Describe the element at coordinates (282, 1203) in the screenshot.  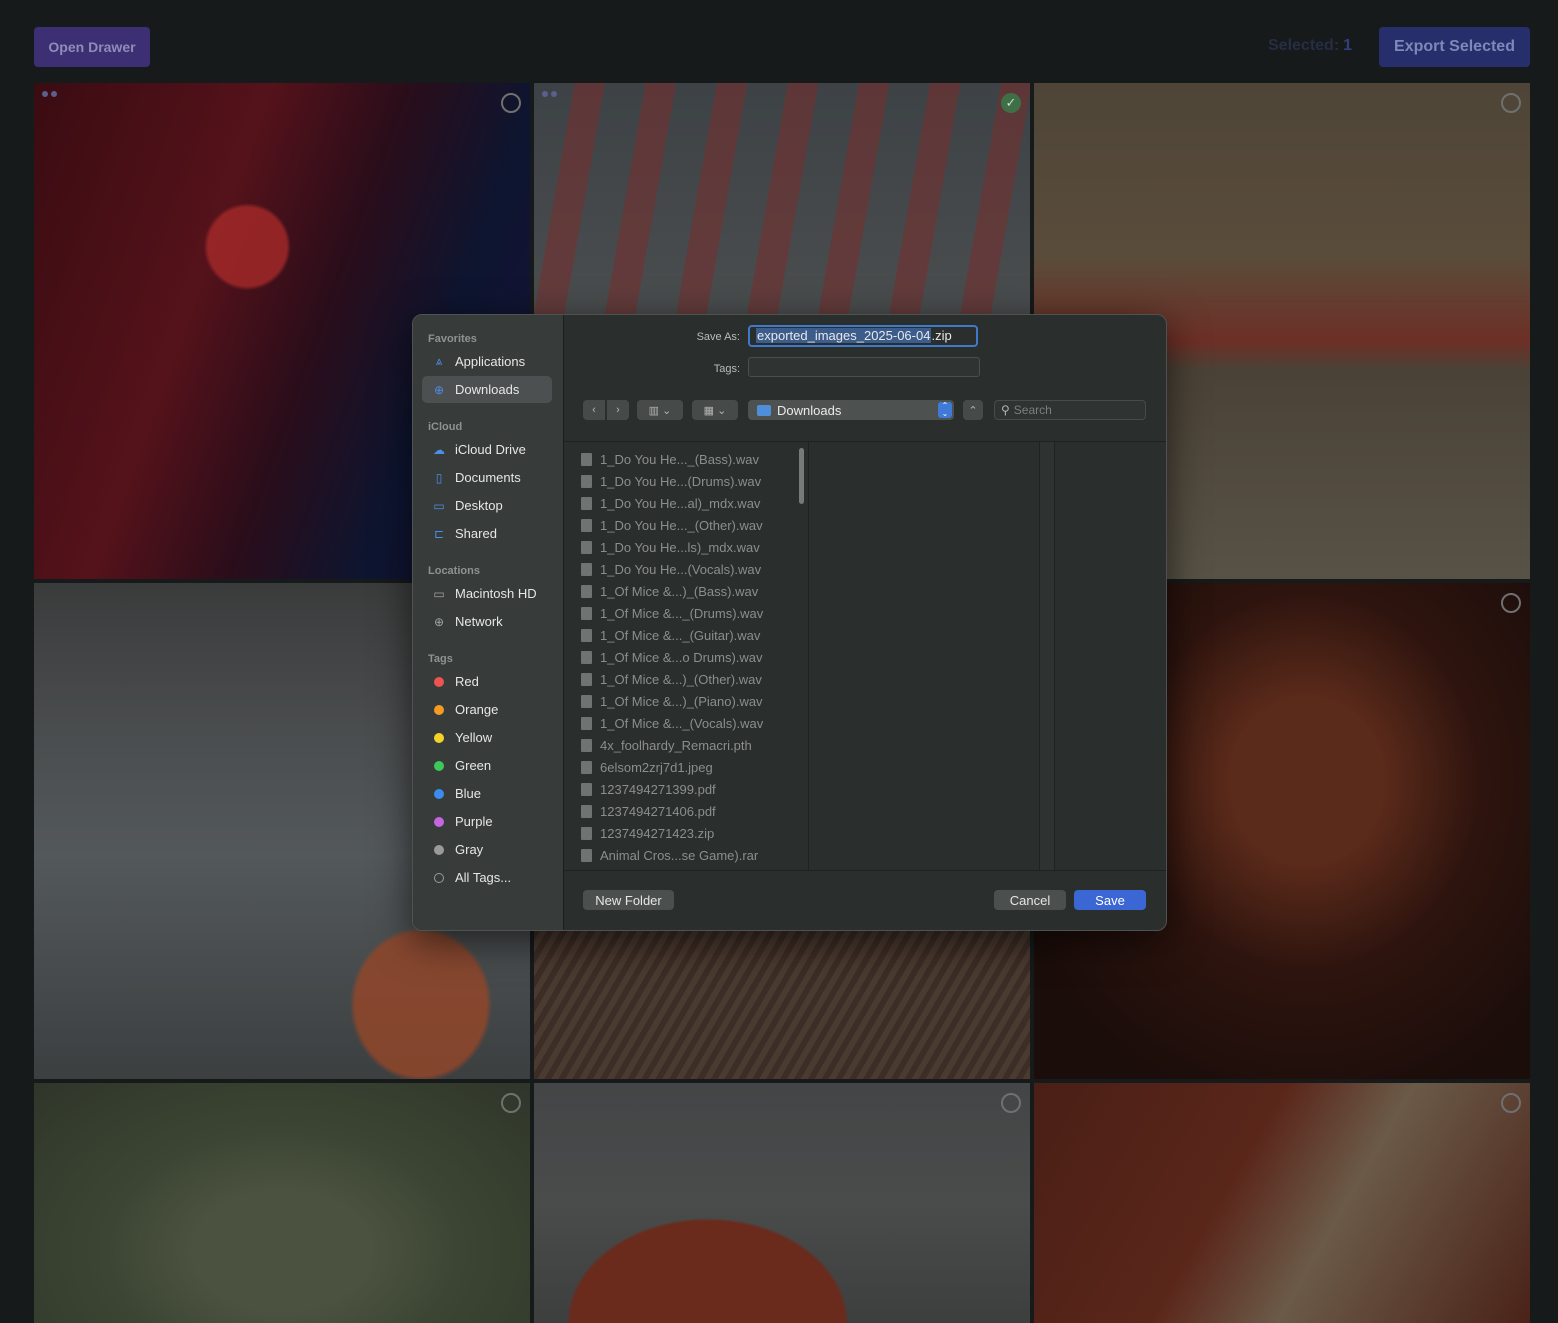
I see `image-tile-tree-canopy` at that location.